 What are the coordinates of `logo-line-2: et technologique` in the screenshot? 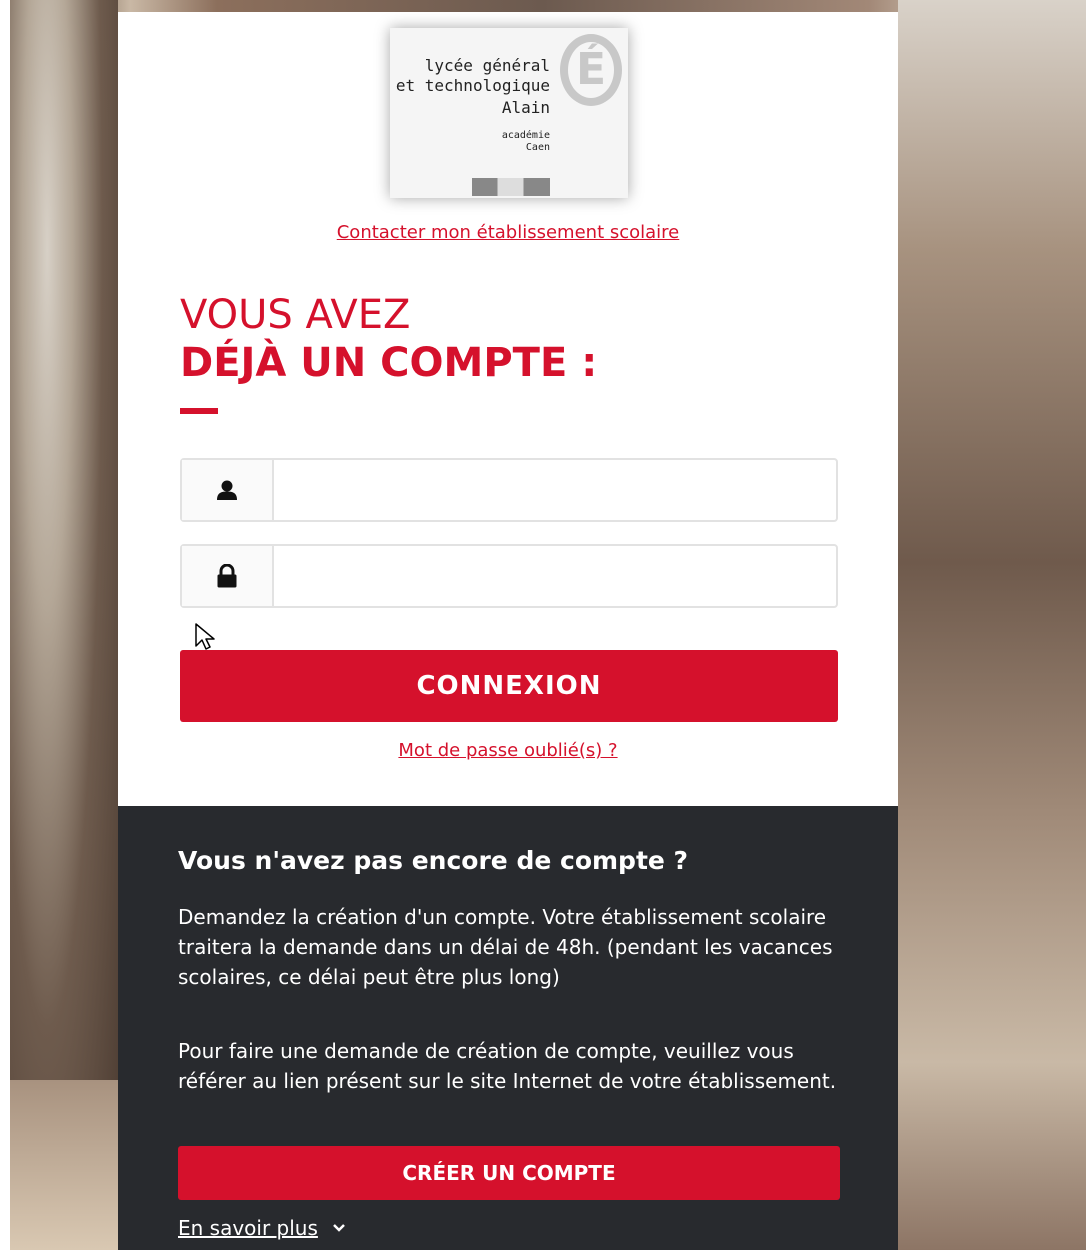 It's located at (472, 85).